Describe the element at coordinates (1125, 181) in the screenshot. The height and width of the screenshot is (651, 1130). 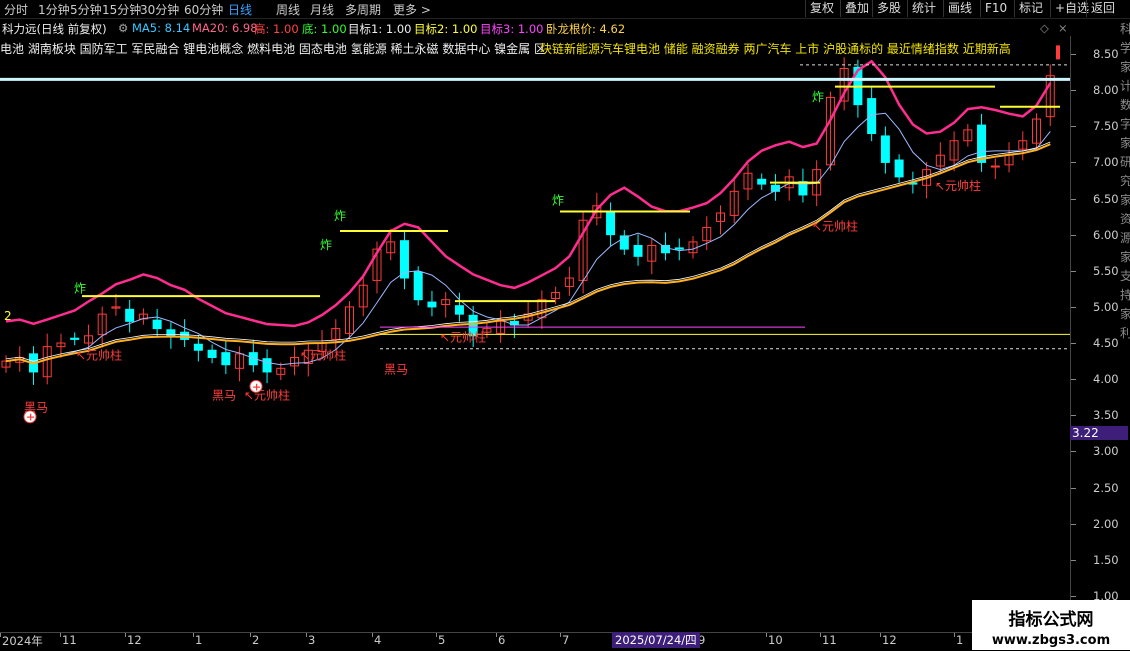
I see `side-panel-text: 科学家计数字家研究家资源家支持家利` at that location.